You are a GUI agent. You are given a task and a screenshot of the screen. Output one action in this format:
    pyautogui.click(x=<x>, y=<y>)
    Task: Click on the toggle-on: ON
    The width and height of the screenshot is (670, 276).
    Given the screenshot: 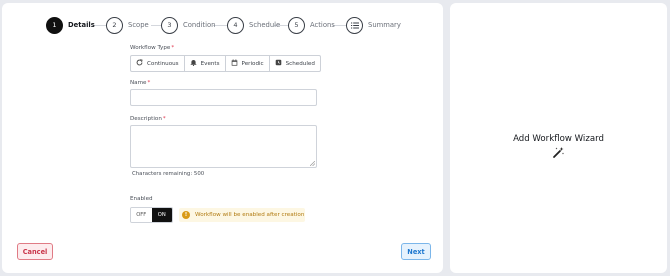 What is the action you would take?
    pyautogui.click(x=161, y=215)
    